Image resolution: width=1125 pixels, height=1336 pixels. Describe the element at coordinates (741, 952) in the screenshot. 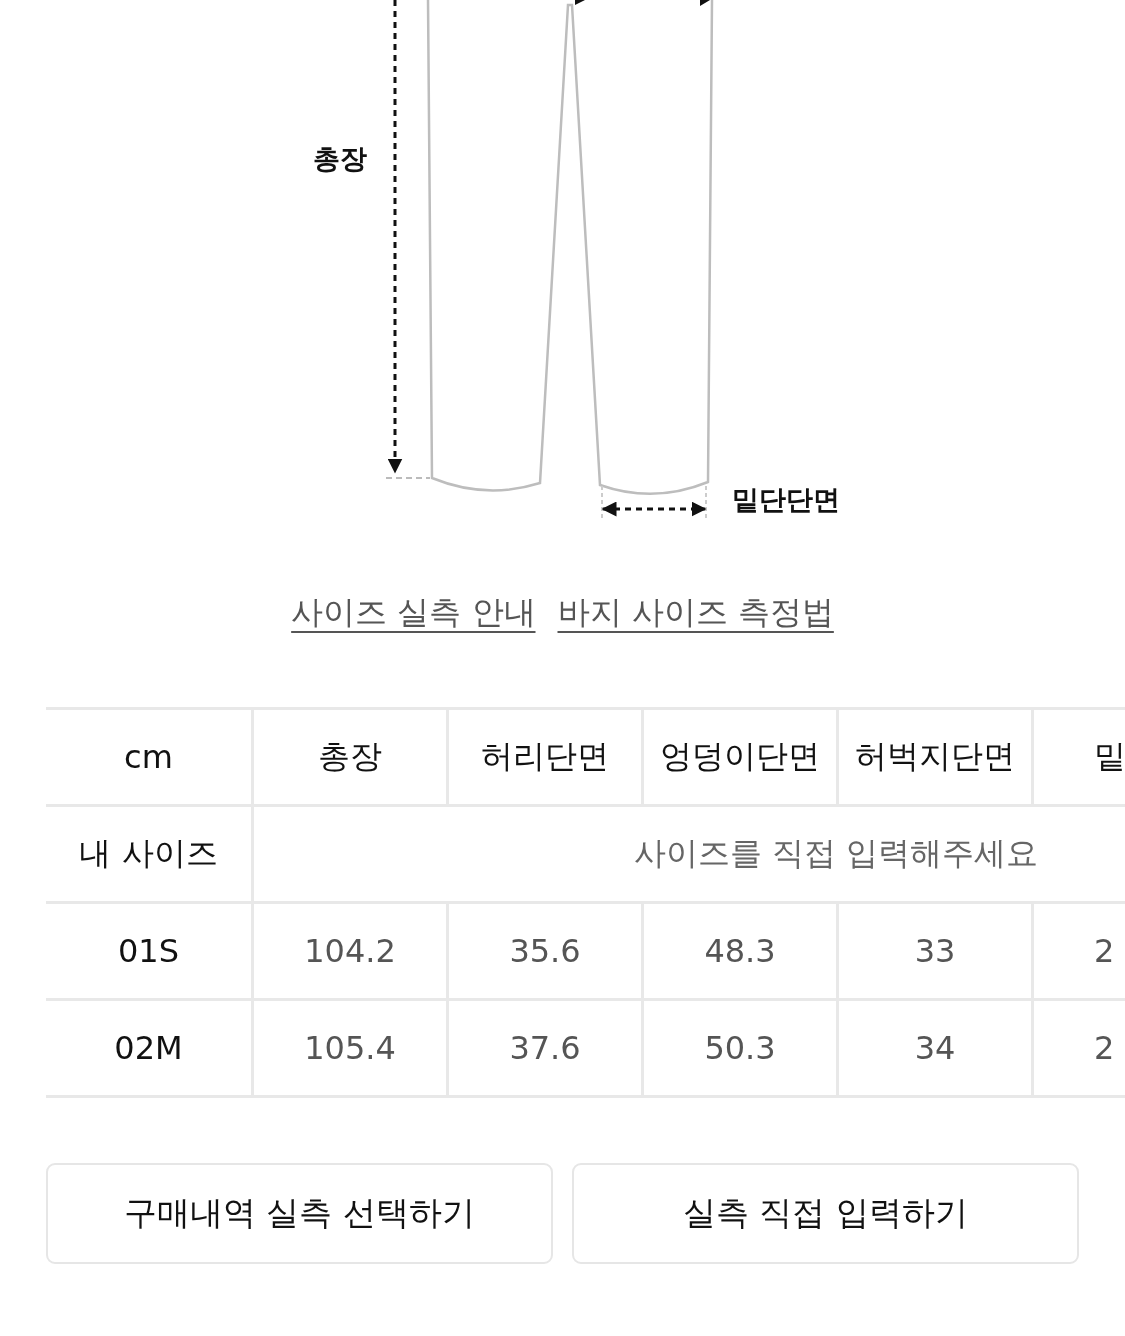

I see `table-cell: 48.3` at that location.